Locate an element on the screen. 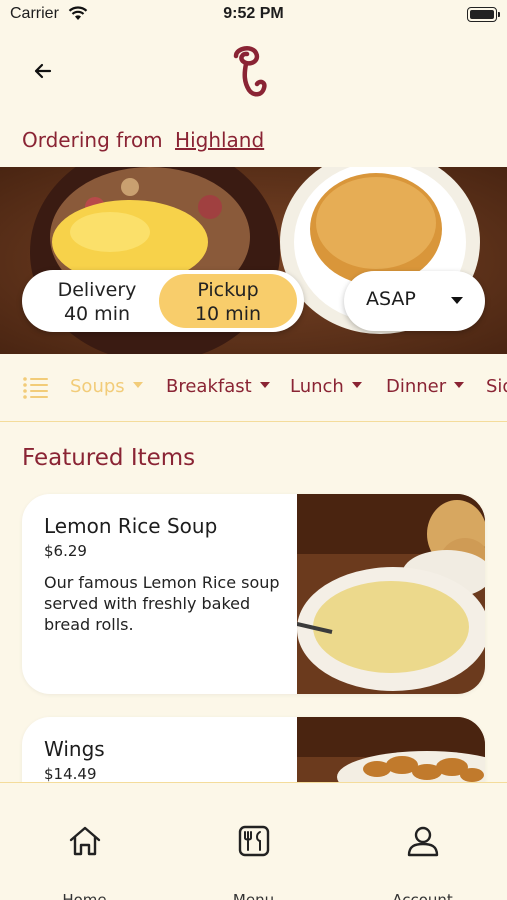 The height and width of the screenshot is (900, 507). arrow-left-icon is located at coordinates (43, 71).